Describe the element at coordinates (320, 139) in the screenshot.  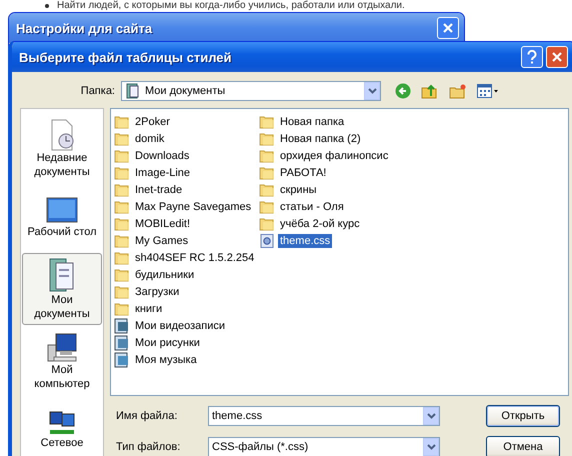
I see `file-item: Новая папка (2)` at that location.